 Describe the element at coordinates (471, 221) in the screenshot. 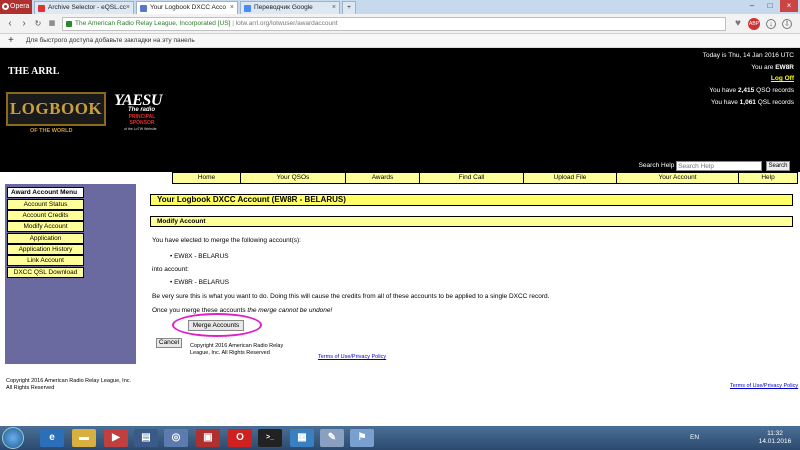

I see `section-title: Modify Account` at that location.